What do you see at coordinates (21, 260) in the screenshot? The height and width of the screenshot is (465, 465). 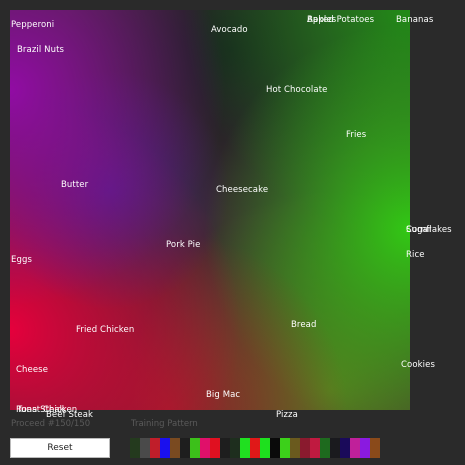 I see `label-eggs: Eggs` at bounding box center [21, 260].